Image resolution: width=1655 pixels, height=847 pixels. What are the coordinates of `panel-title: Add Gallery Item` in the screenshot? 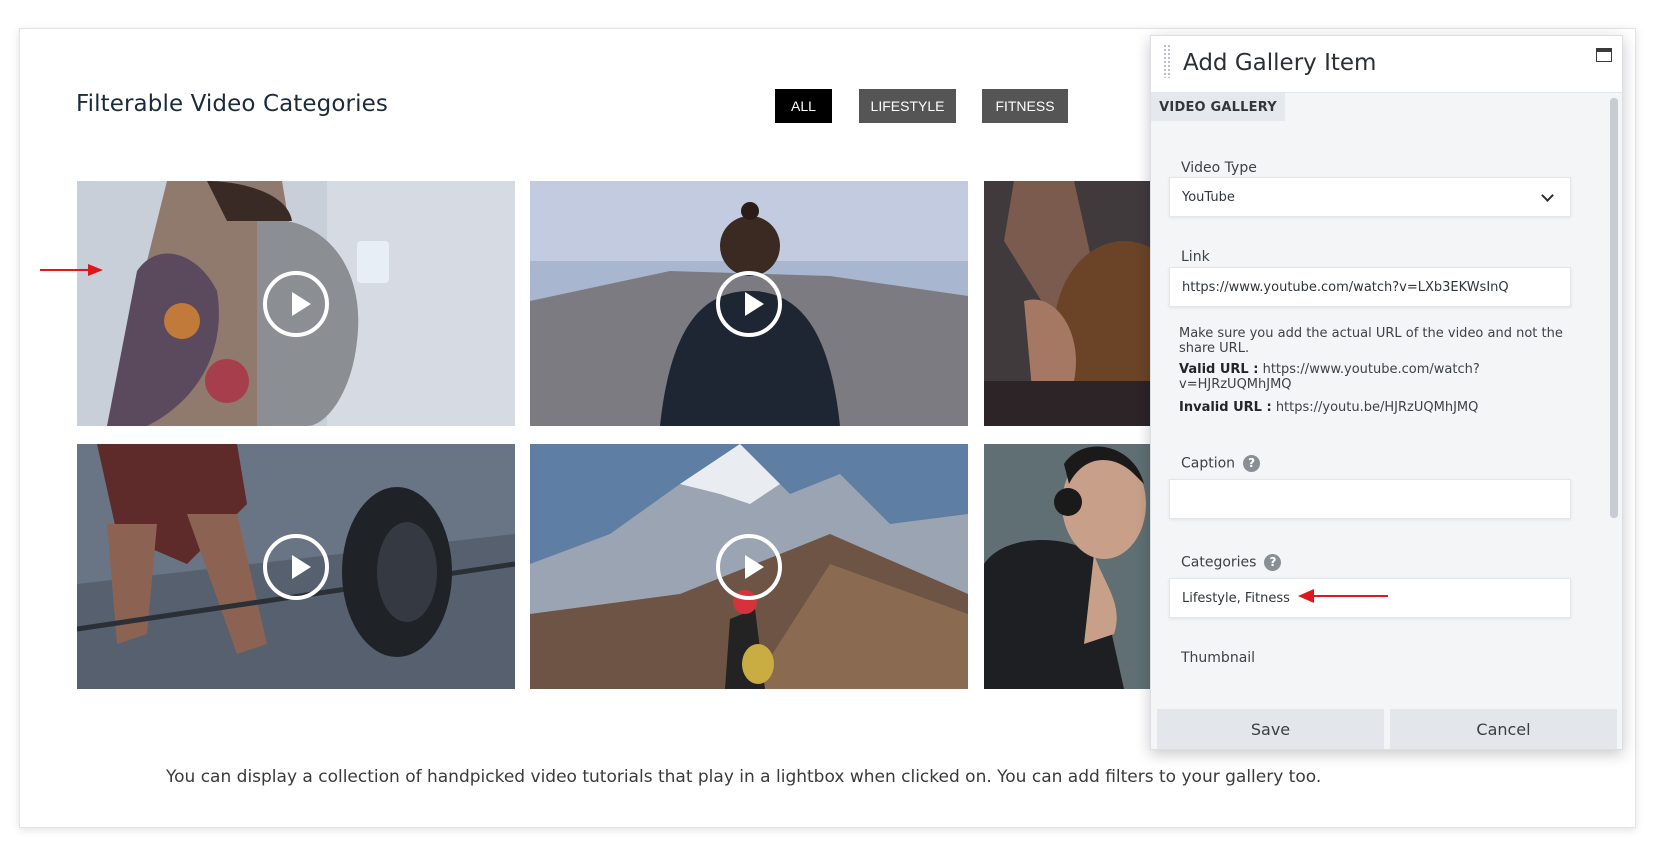 It's located at (1280, 63).